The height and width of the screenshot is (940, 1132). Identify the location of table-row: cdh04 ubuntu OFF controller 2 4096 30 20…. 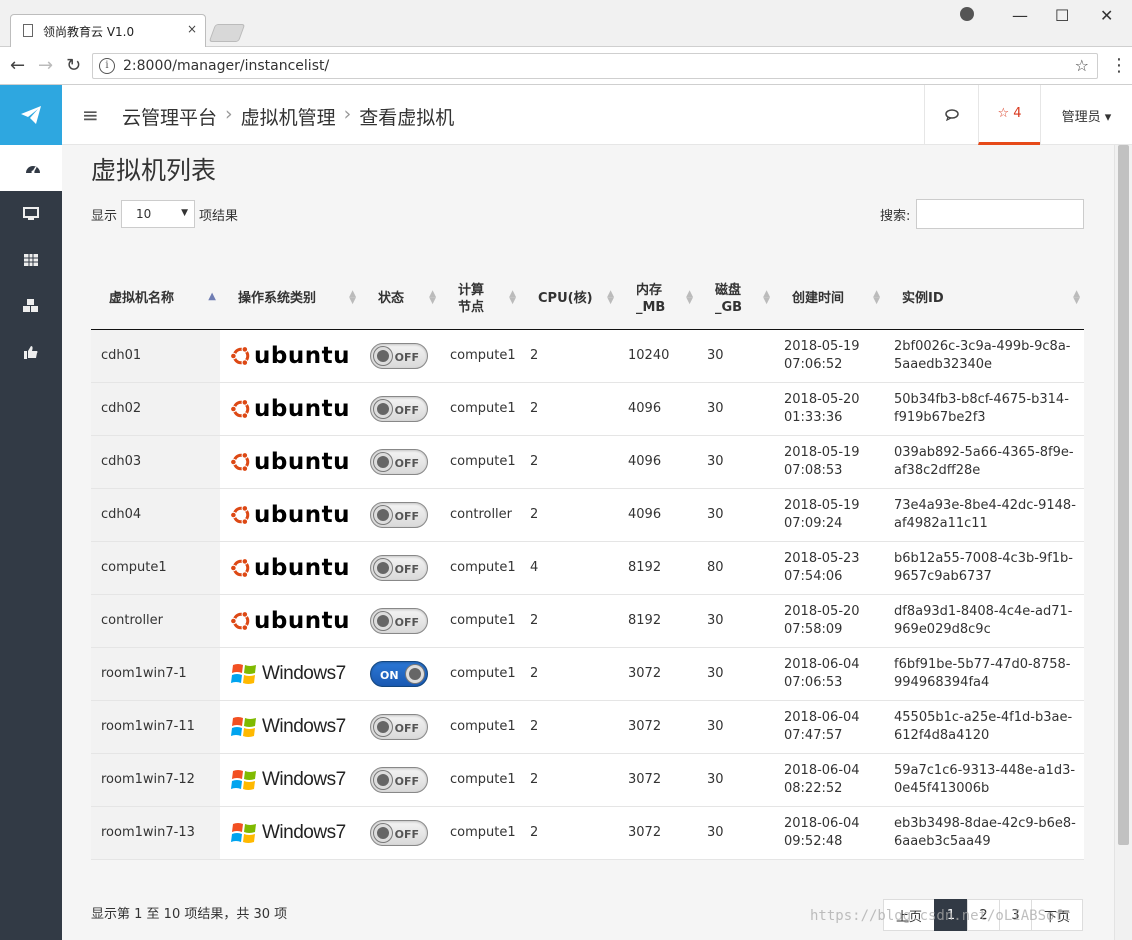
(587, 514).